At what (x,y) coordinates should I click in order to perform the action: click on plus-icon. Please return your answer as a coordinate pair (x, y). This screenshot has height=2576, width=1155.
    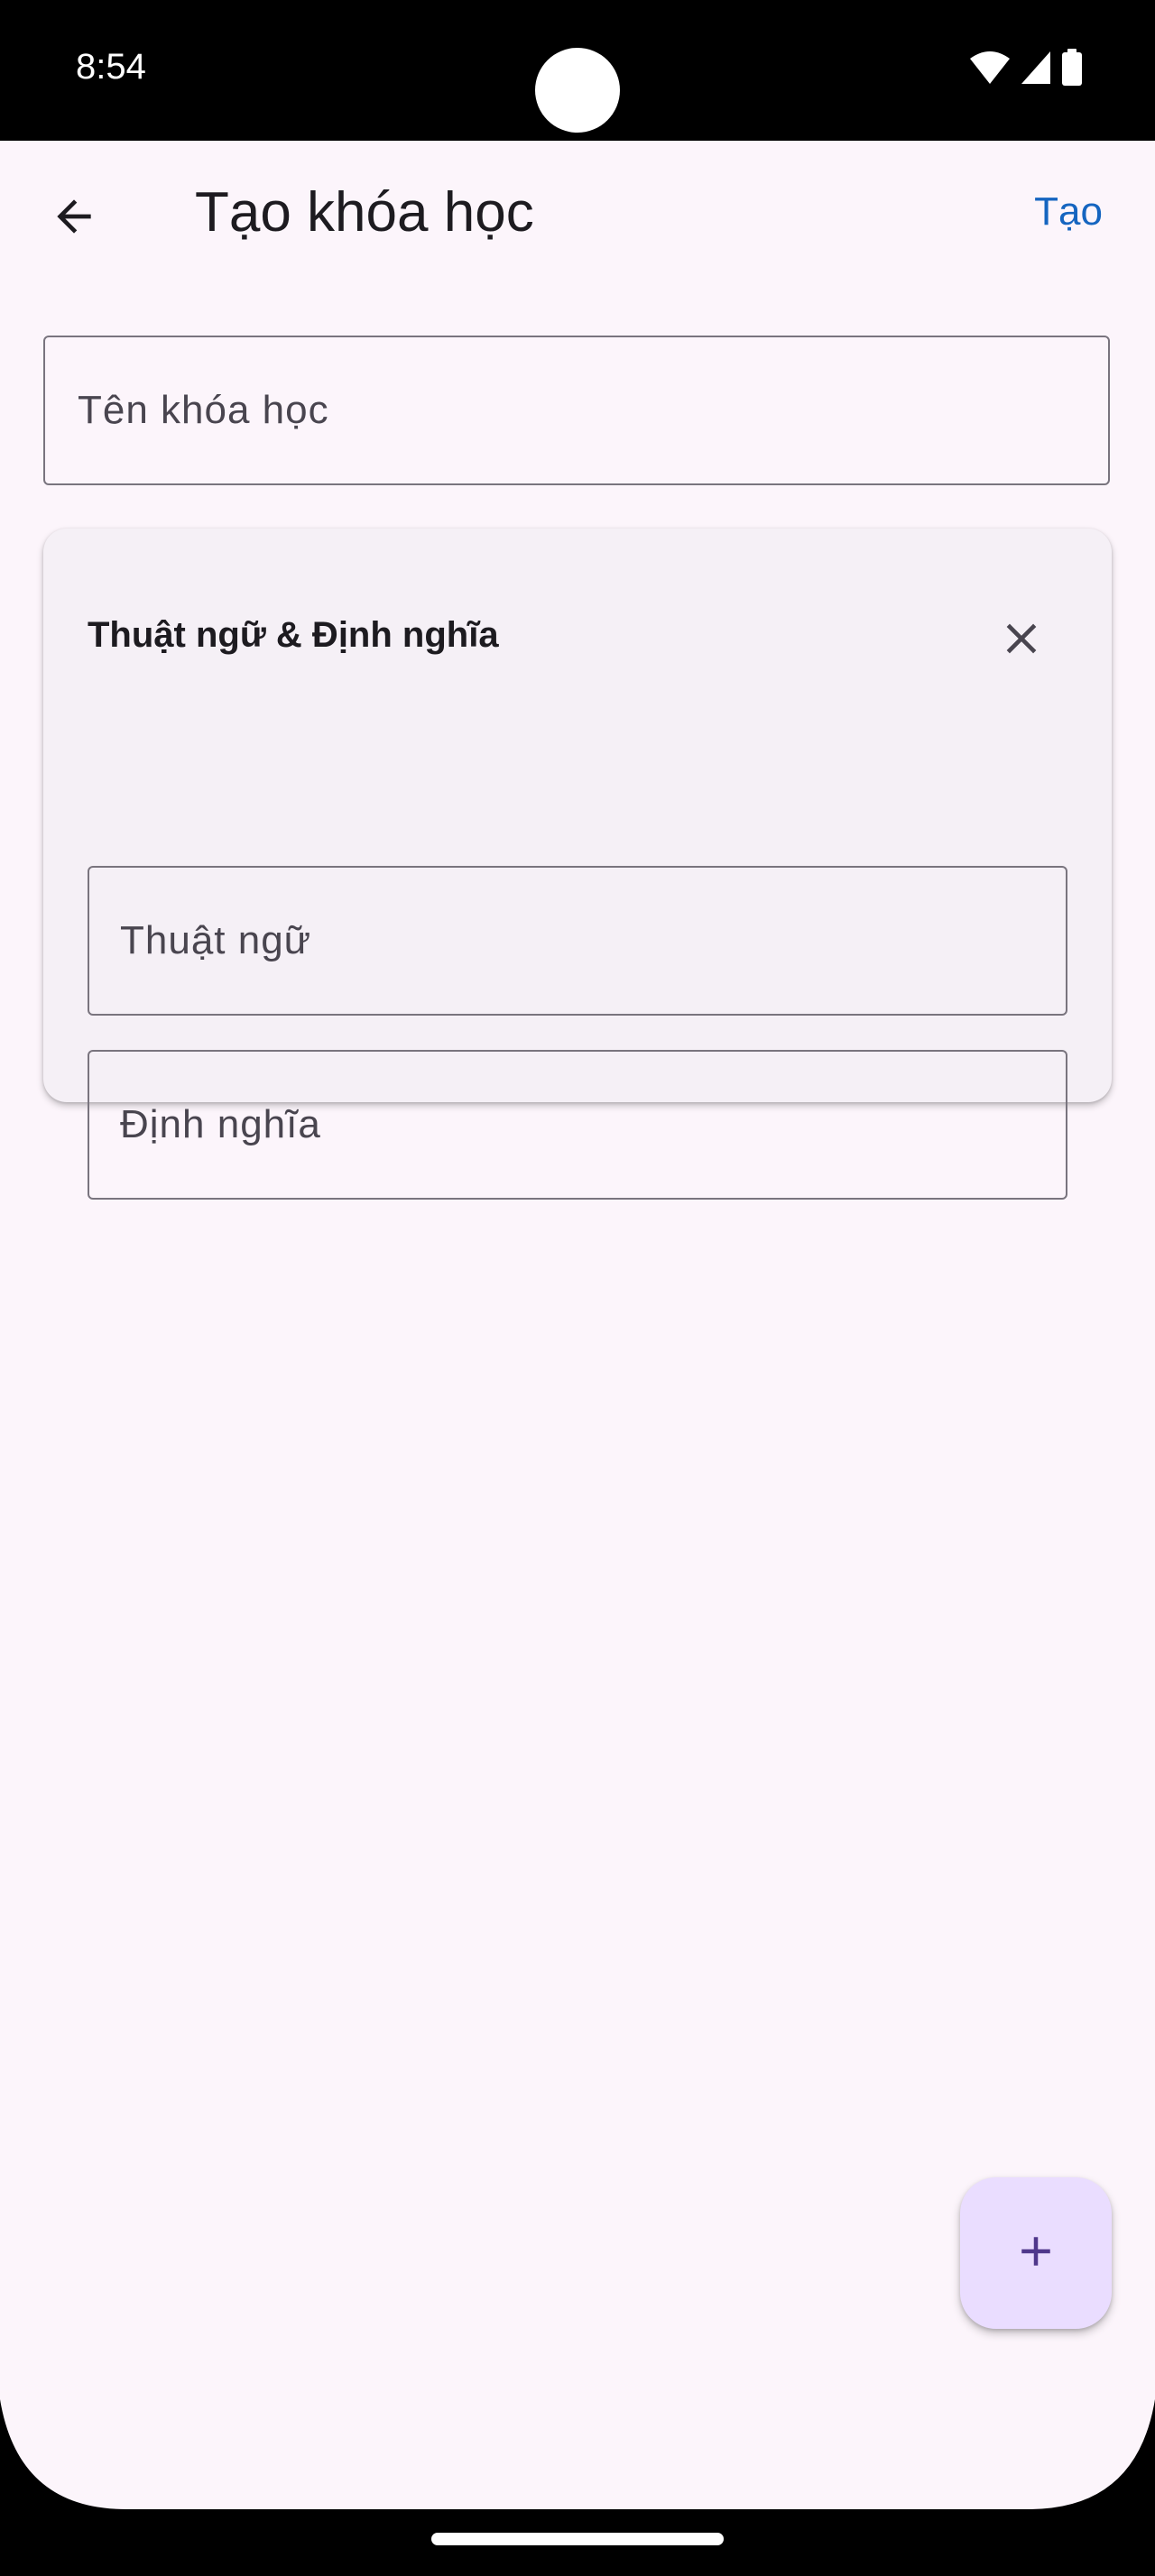
    Looking at the image, I should click on (1036, 2253).